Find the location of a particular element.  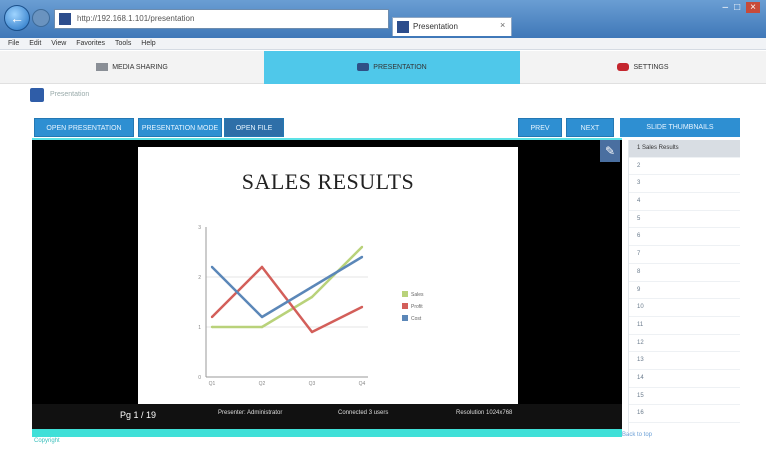

breadcrumb: Presentation is located at coordinates (59, 95).